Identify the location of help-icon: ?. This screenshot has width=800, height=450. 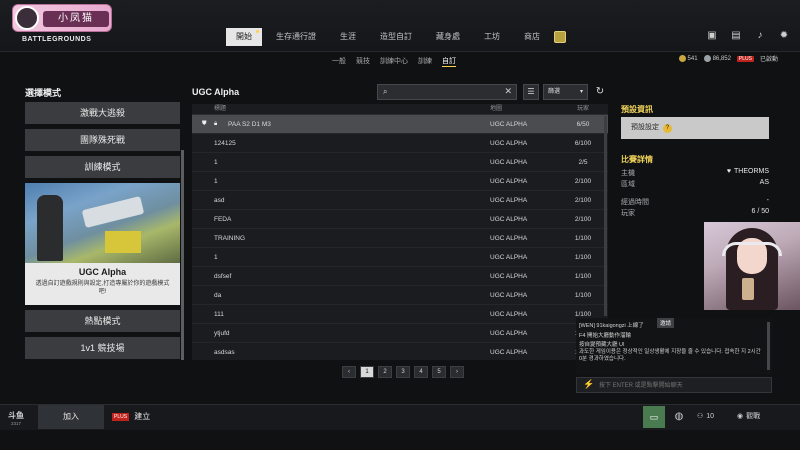
(667, 128).